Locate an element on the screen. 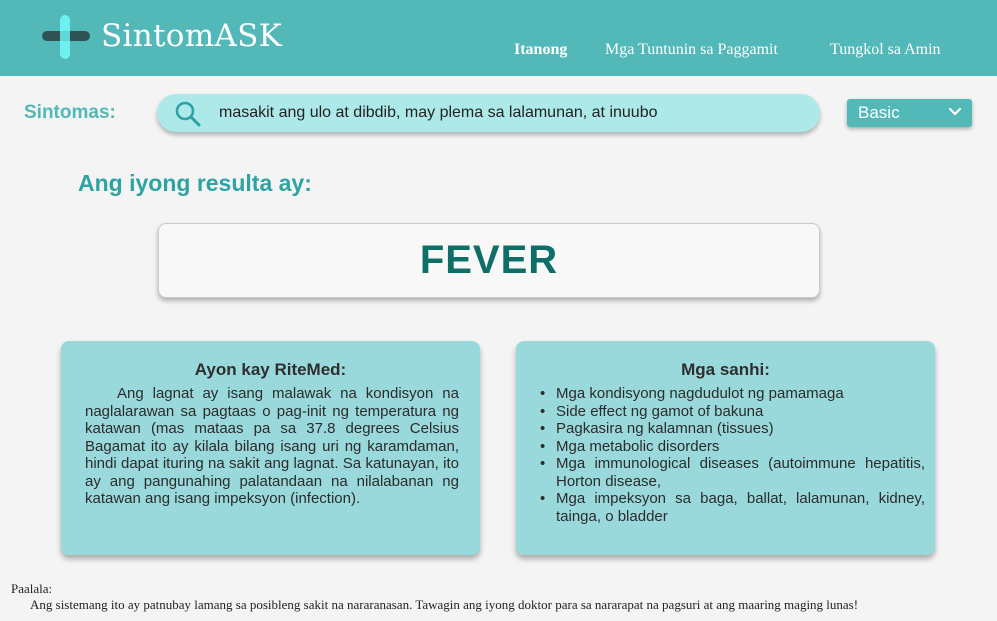 Image resolution: width=997 pixels, height=621 pixels. cause-item: Mga kondisyong nagdudulot ng pamamaga is located at coordinates (732, 394).